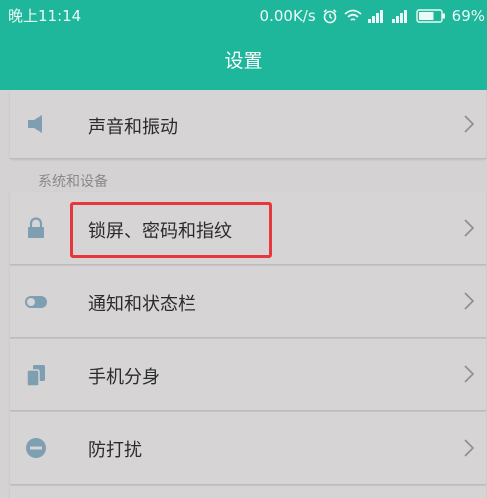 The height and width of the screenshot is (498, 487). I want to click on settings-item-partial, so click(248, 492).